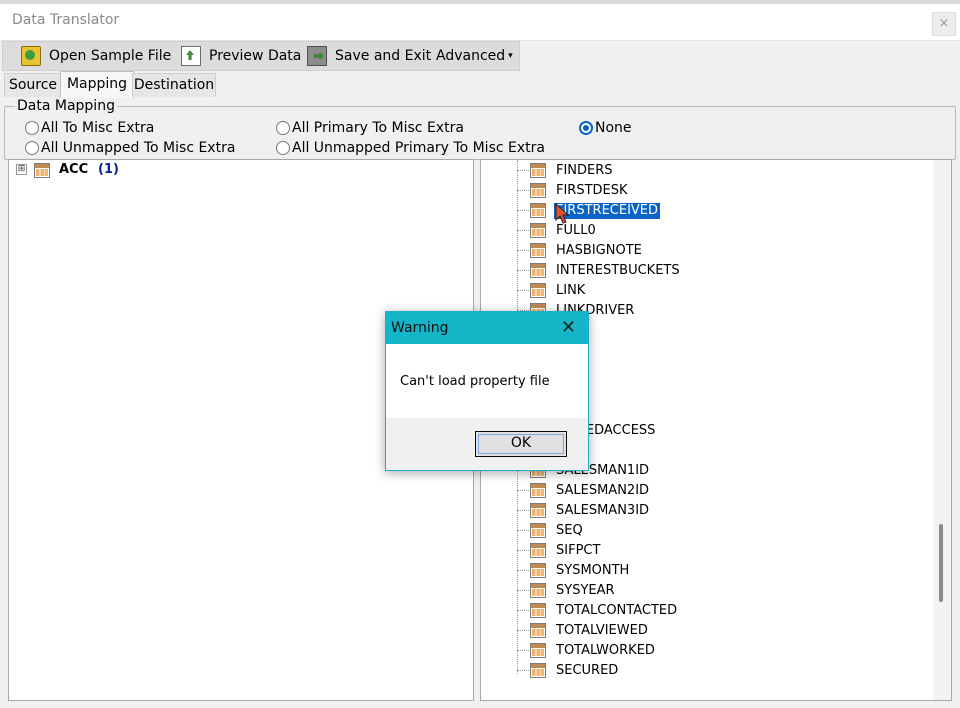 Image resolution: width=960 pixels, height=708 pixels. I want to click on field-label: TOTALVIEWED, so click(602, 630).